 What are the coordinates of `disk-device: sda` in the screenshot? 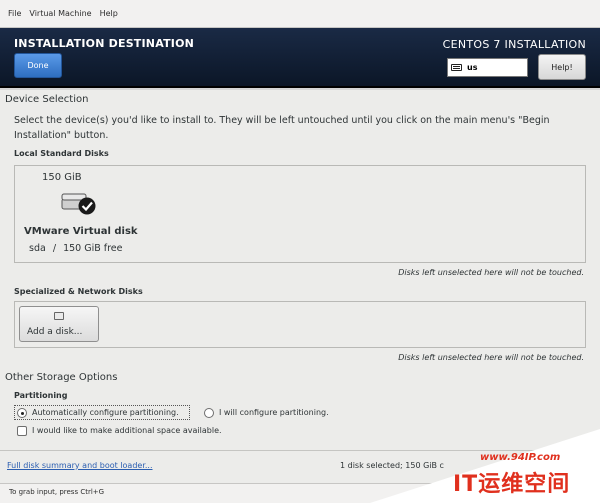 It's located at (37, 248).